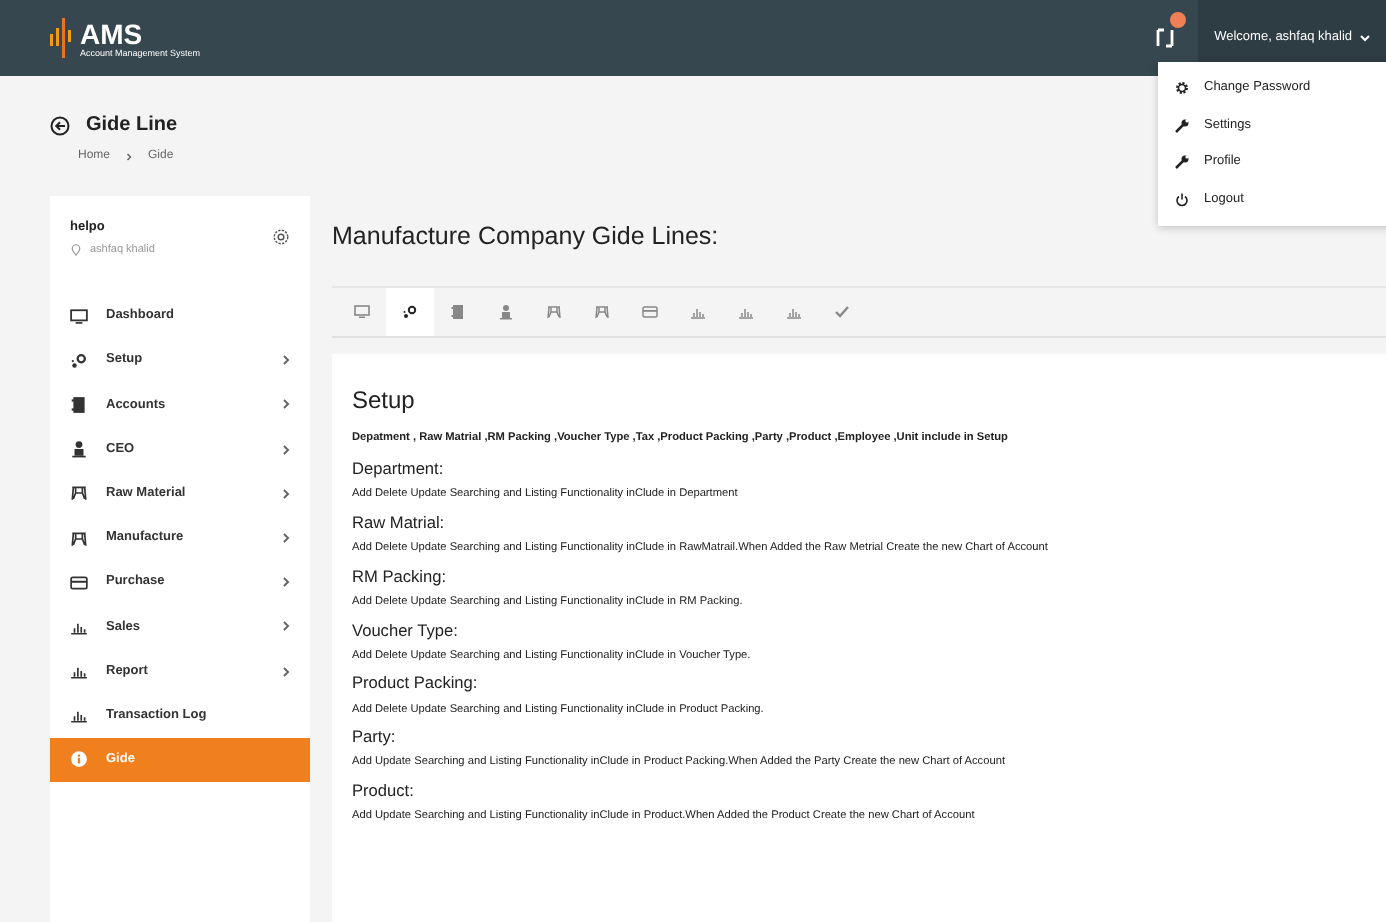 This screenshot has height=922, width=1386. What do you see at coordinates (526, 237) in the screenshot?
I see `main-heading: Manufacture Company Gide Lines:` at bounding box center [526, 237].